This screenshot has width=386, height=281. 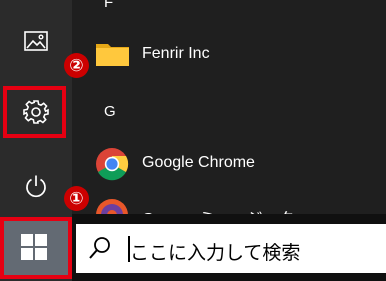 I want to click on gear-icon, so click(x=36, y=112).